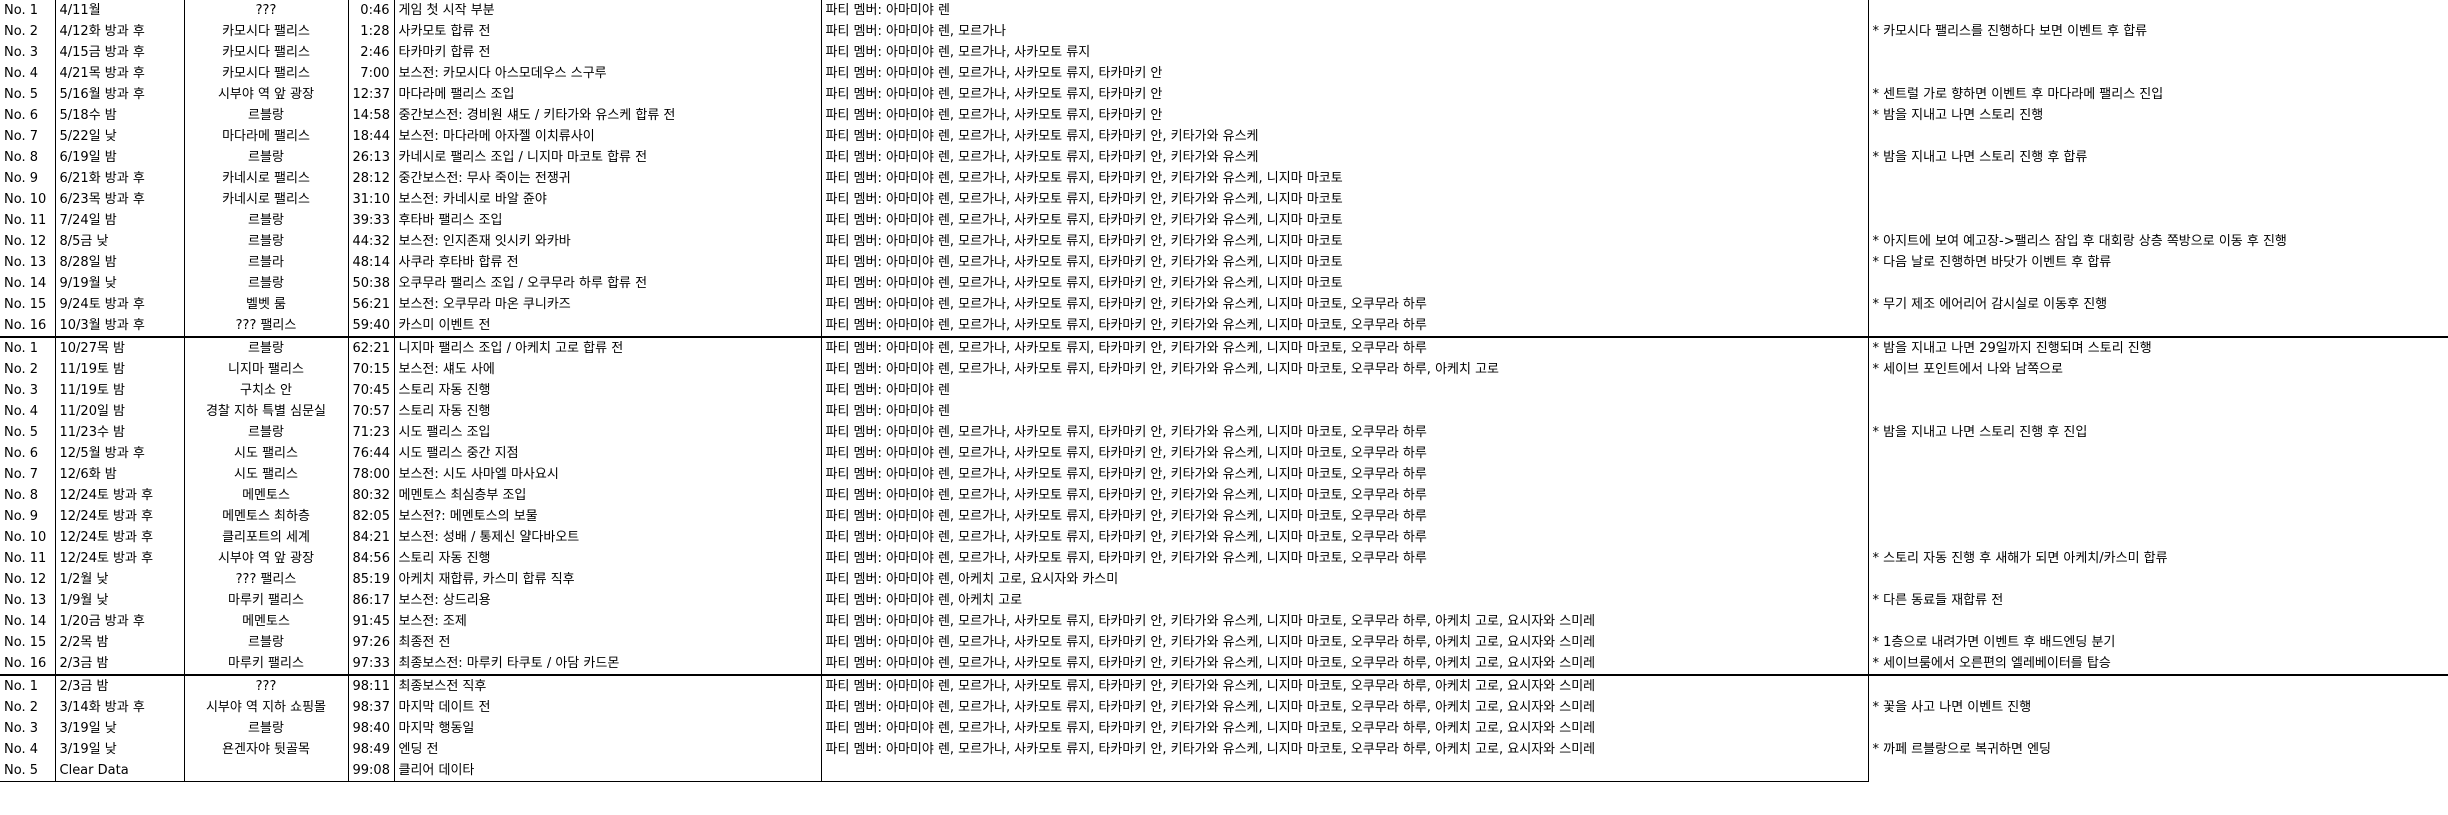  Describe the element at coordinates (375, 73) in the screenshot. I see `play-time-cell: 7:00` at that location.